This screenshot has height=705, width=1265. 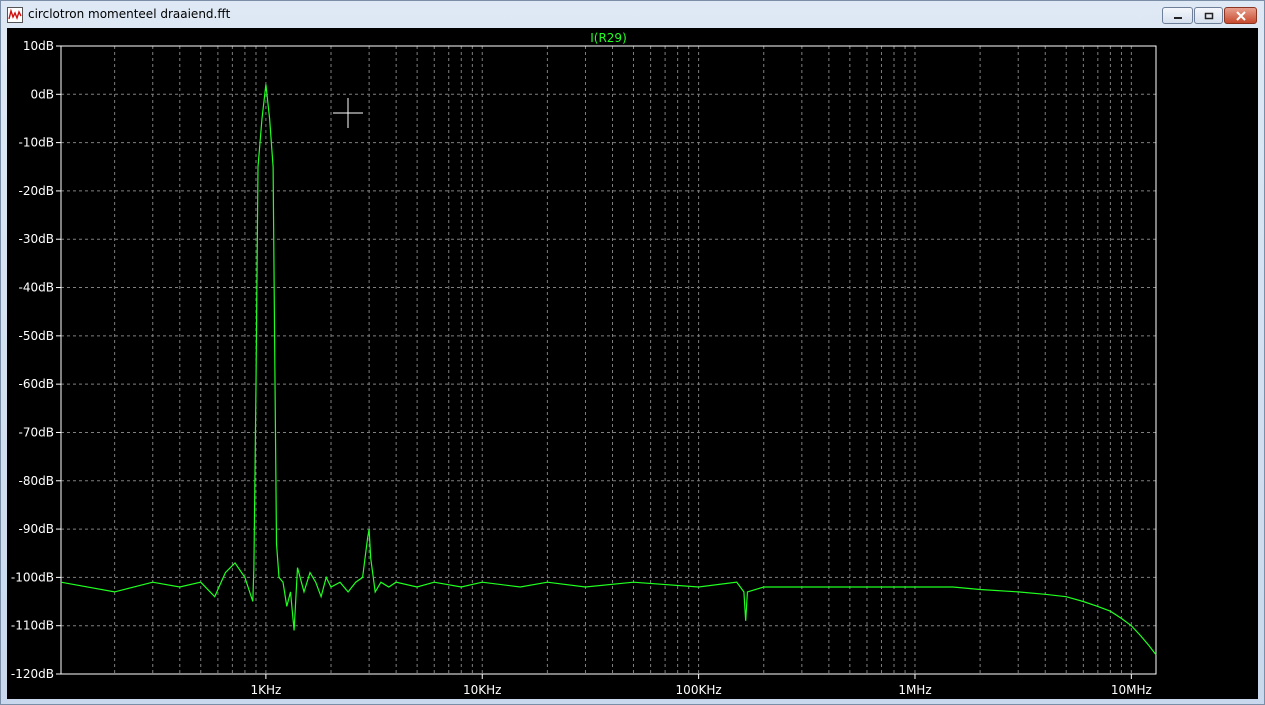 I want to click on minimize-button, so click(x=1177, y=15).